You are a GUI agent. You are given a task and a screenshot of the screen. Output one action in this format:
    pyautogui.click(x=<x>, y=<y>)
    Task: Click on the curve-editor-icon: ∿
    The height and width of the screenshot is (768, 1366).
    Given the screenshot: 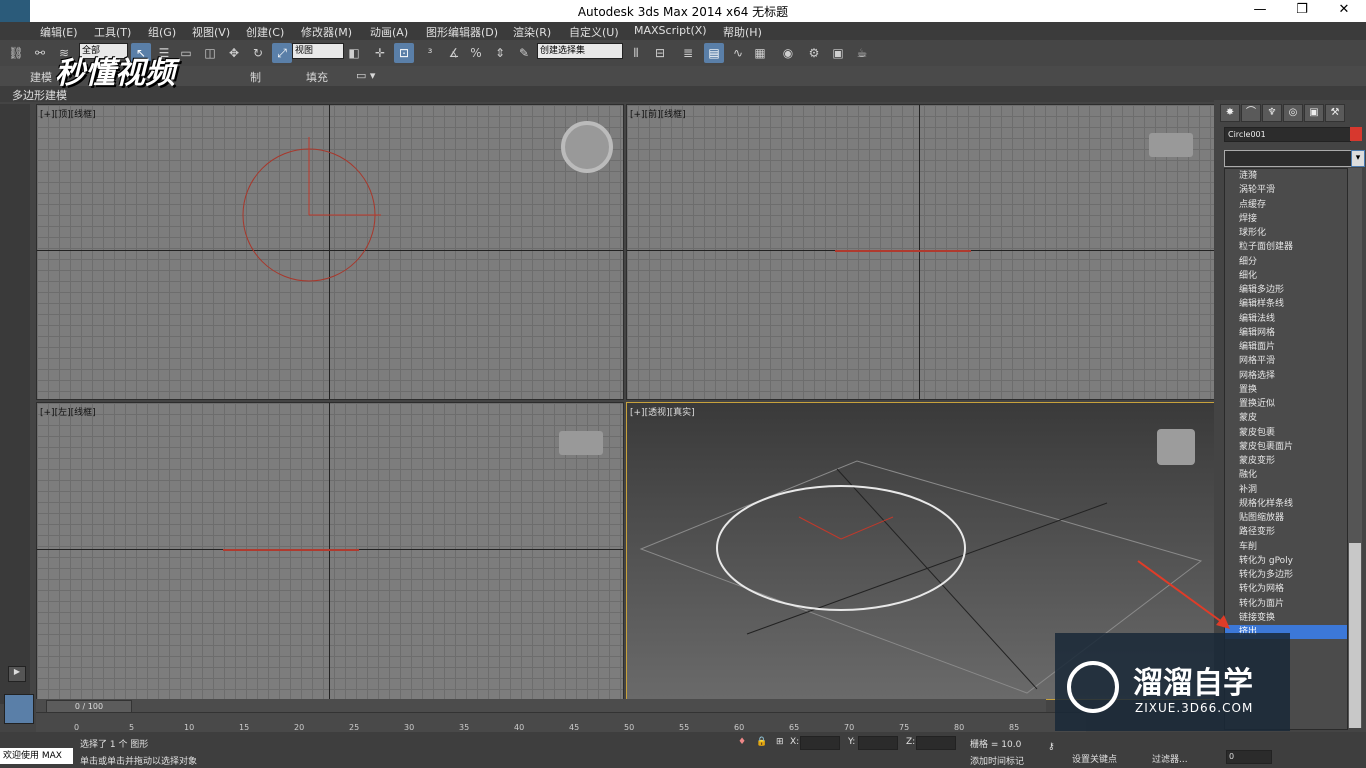 What is the action you would take?
    pyautogui.click(x=738, y=53)
    